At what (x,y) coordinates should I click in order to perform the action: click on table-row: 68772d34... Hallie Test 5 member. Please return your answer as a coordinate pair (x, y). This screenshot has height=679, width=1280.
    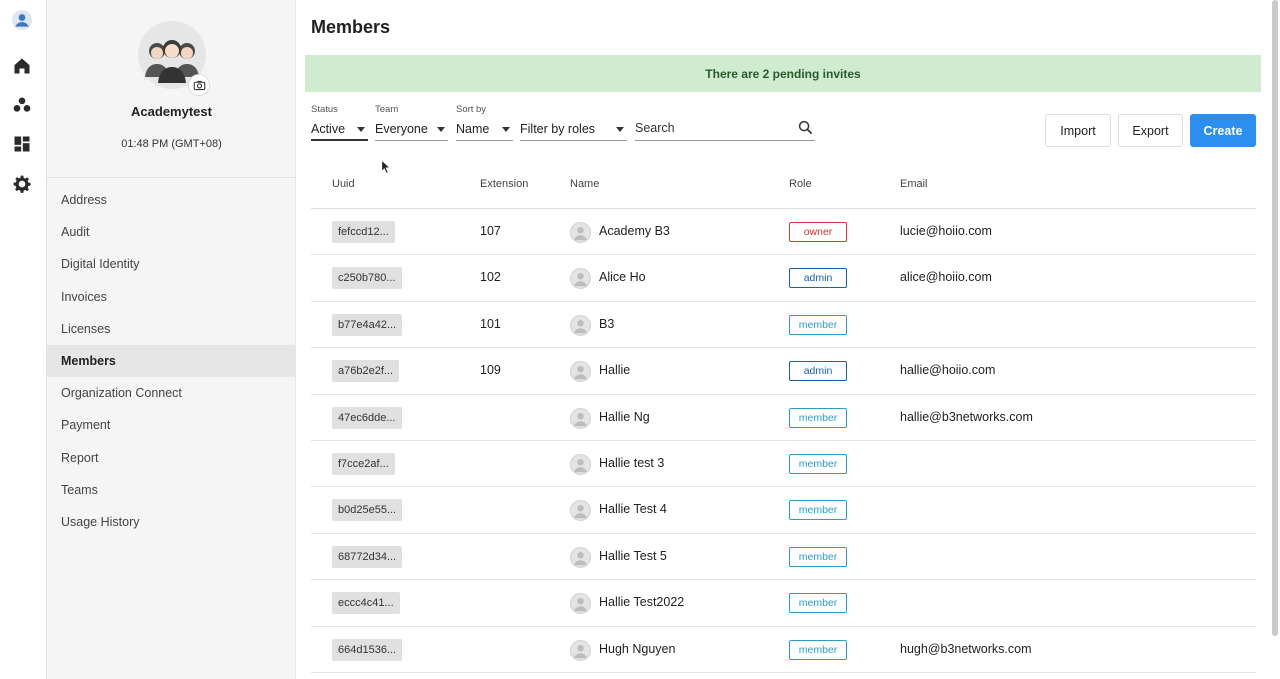
    Looking at the image, I should click on (783, 557).